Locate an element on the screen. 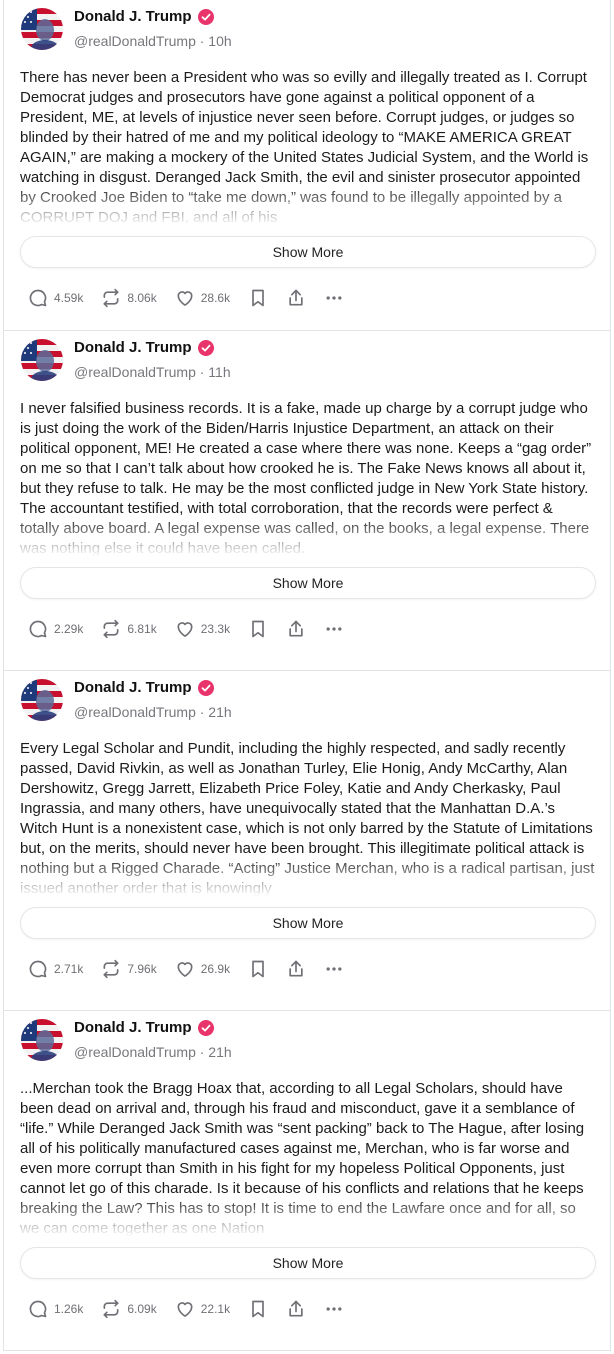 The width and height of the screenshot is (614, 1354). reply-count: 4.59k is located at coordinates (69, 298).